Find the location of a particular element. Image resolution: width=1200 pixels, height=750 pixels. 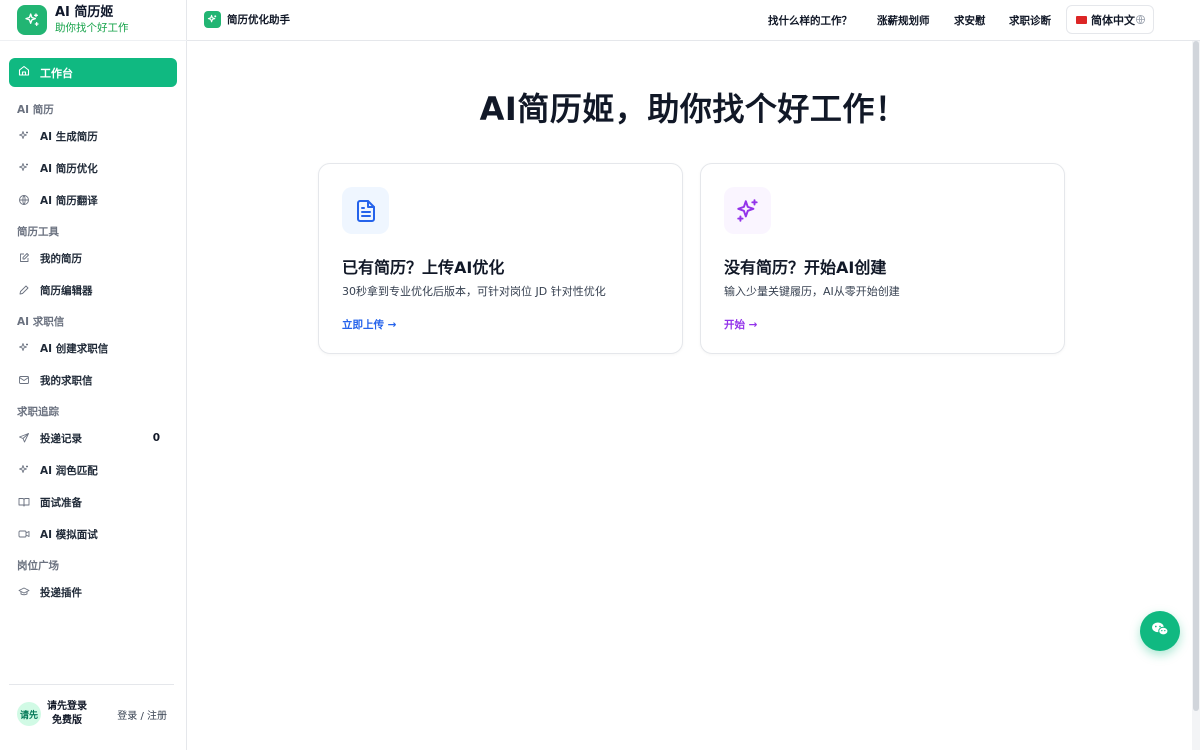

start-link: 开始 → is located at coordinates (740, 324).